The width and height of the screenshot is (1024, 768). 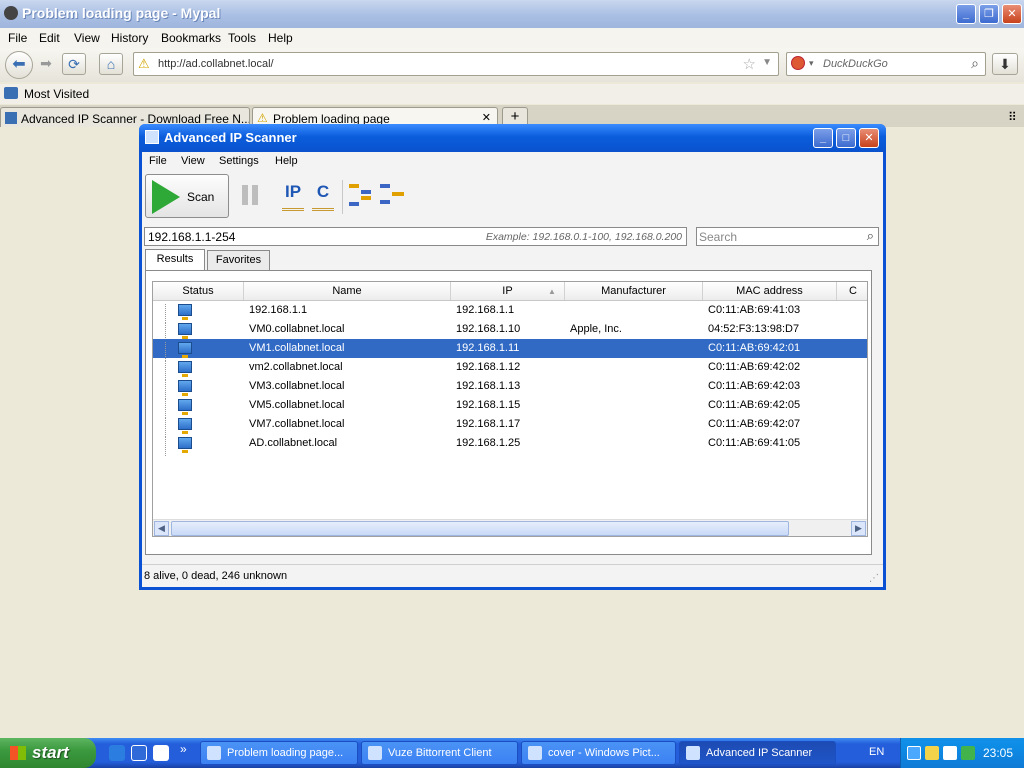 What do you see at coordinates (858, 528) in the screenshot?
I see `scroll-right-icon: ▶` at bounding box center [858, 528].